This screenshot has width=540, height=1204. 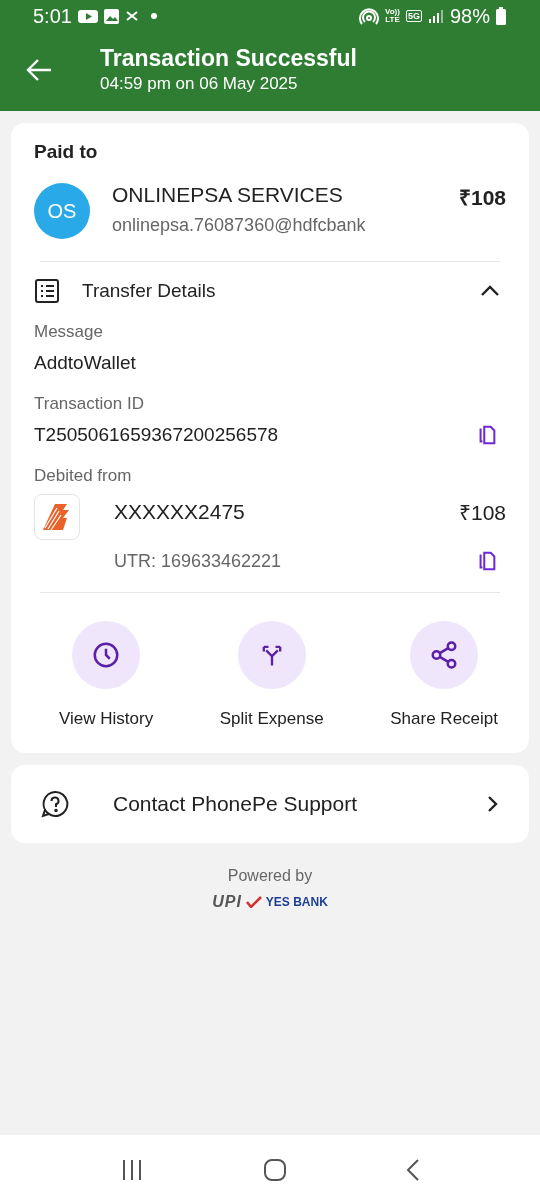 What do you see at coordinates (89, 404) in the screenshot?
I see `field-label: Transaction ID` at bounding box center [89, 404].